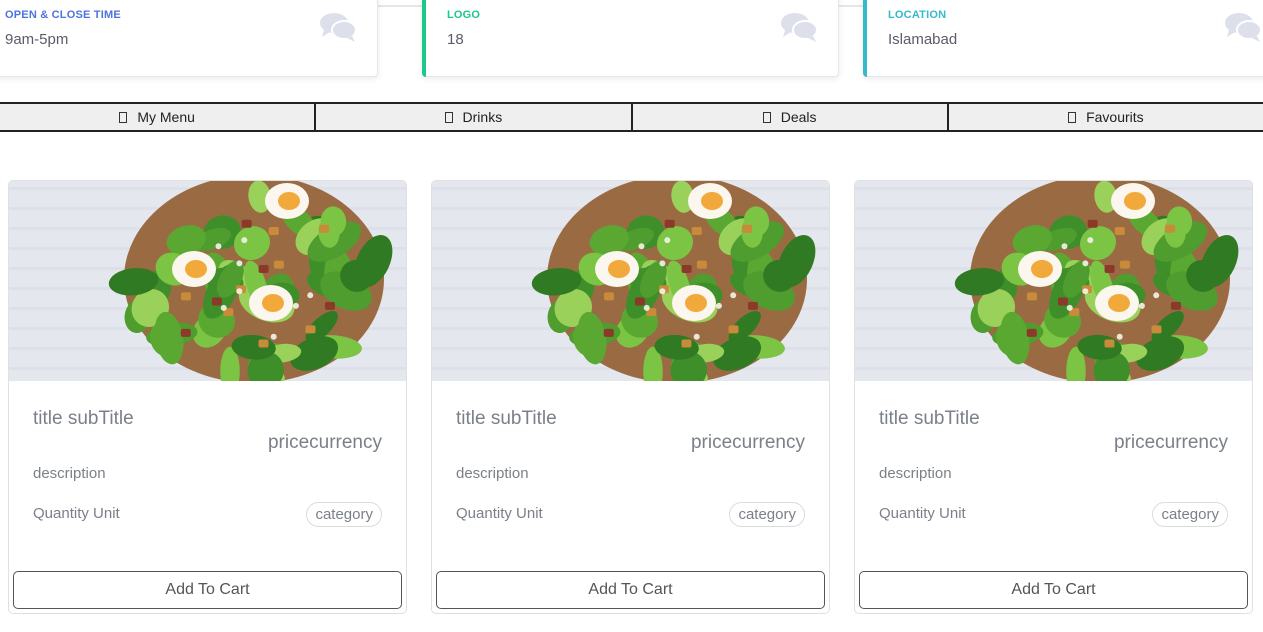 Image resolution: width=1263 pixels, height=632 pixels. I want to click on info-card-location: LOCATION Islamabad, so click(1063, 38).